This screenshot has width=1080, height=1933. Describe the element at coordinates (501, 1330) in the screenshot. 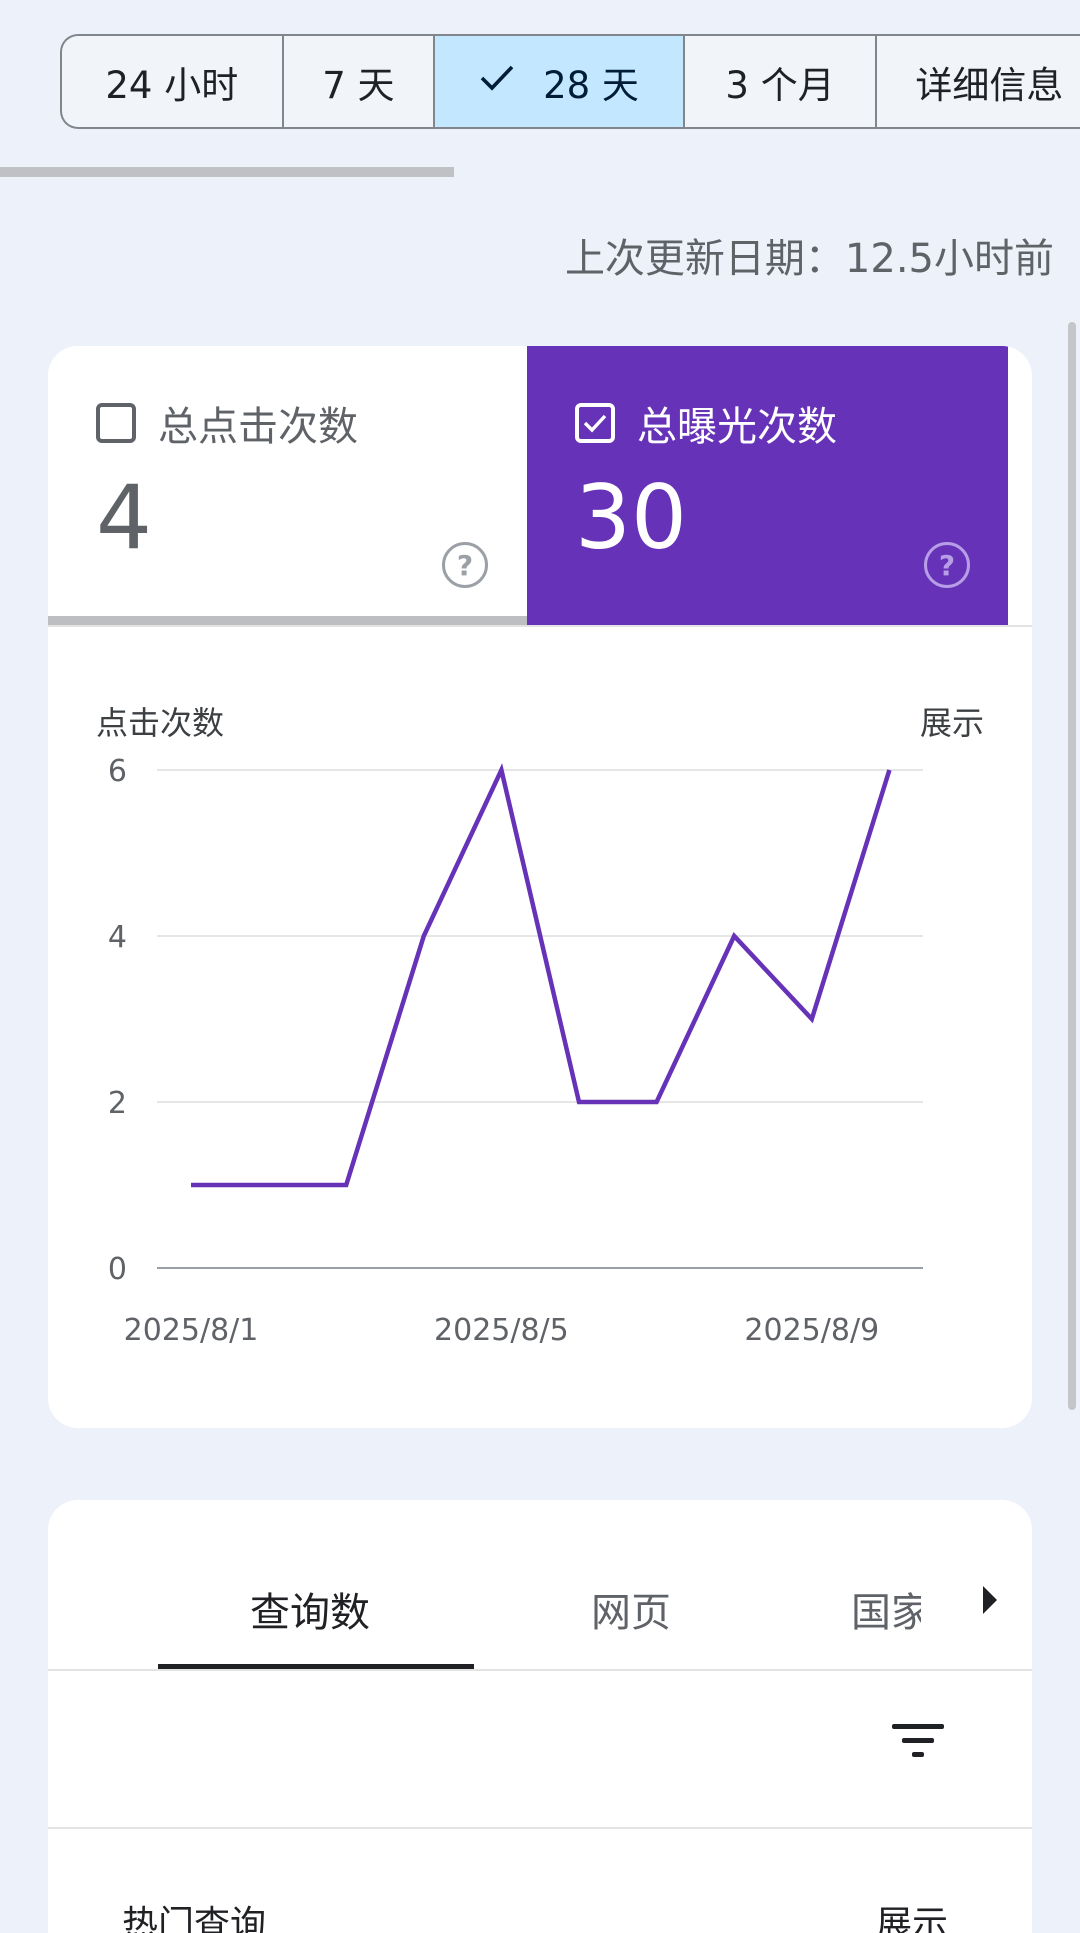

I see `x-tick-label: 2025/8/5` at that location.